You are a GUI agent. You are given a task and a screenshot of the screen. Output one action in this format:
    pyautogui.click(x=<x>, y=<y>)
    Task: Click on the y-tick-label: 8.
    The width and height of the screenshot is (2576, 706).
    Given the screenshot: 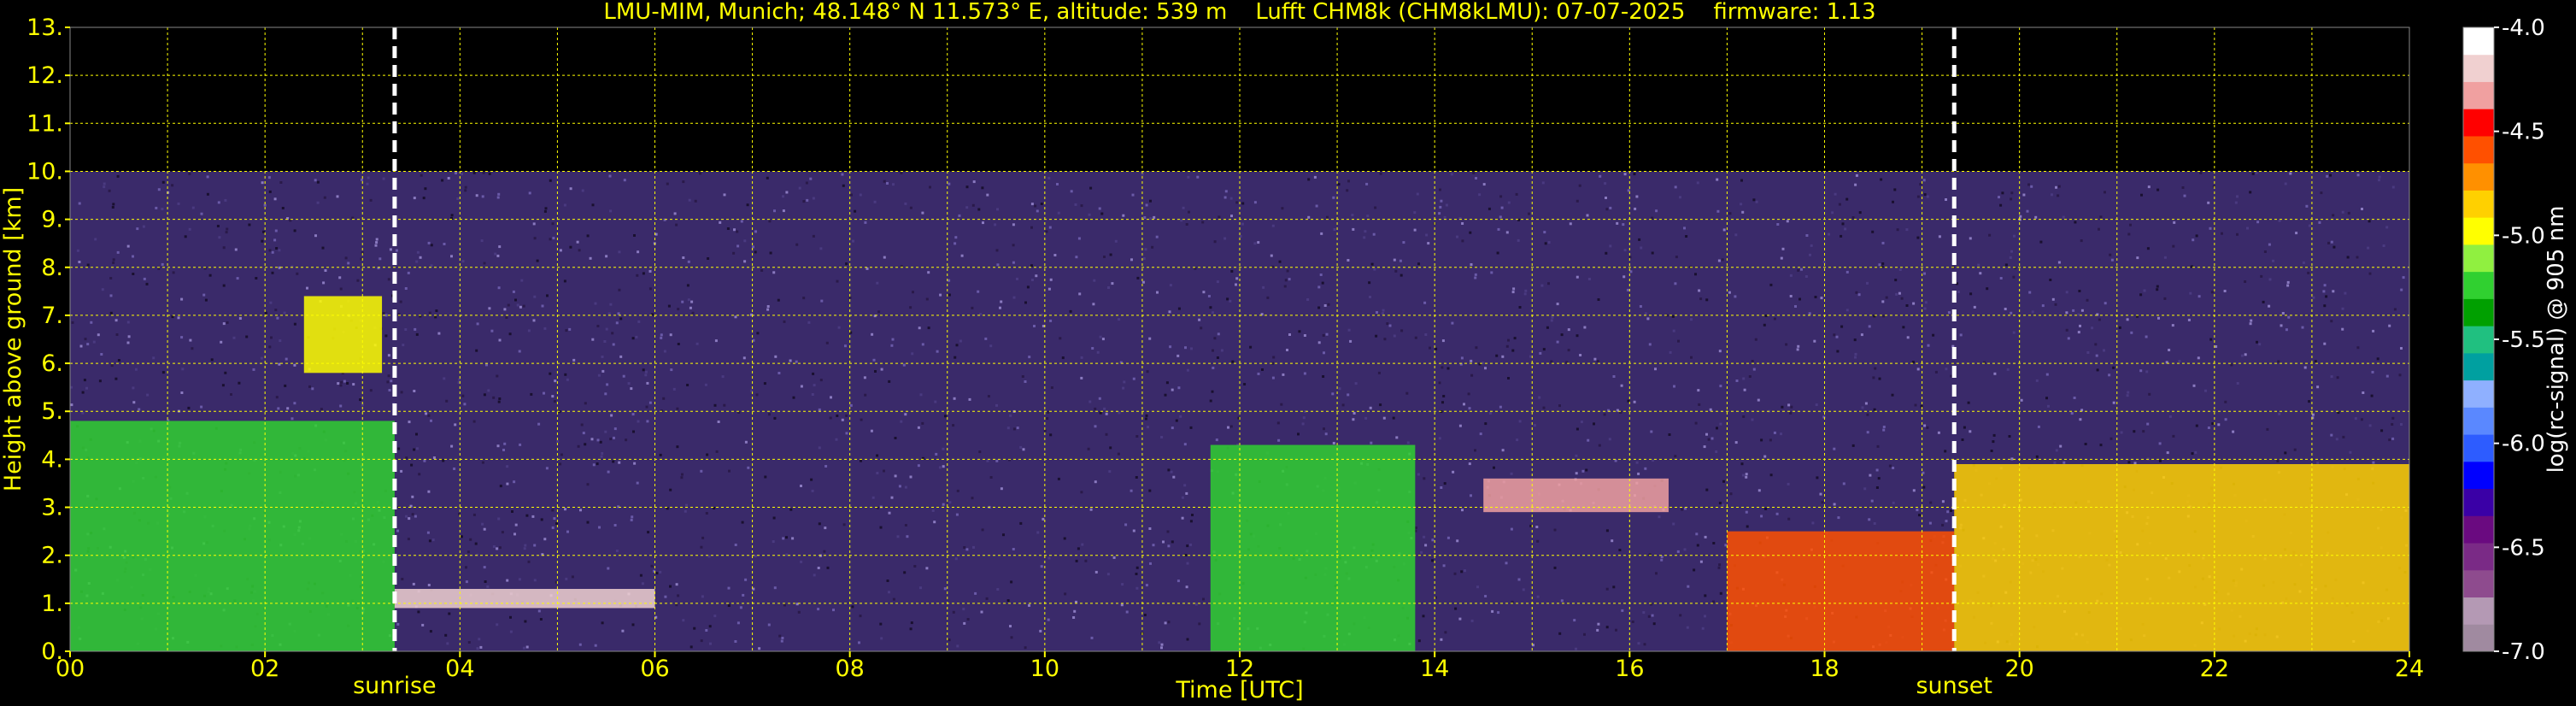 What is the action you would take?
    pyautogui.click(x=52, y=268)
    